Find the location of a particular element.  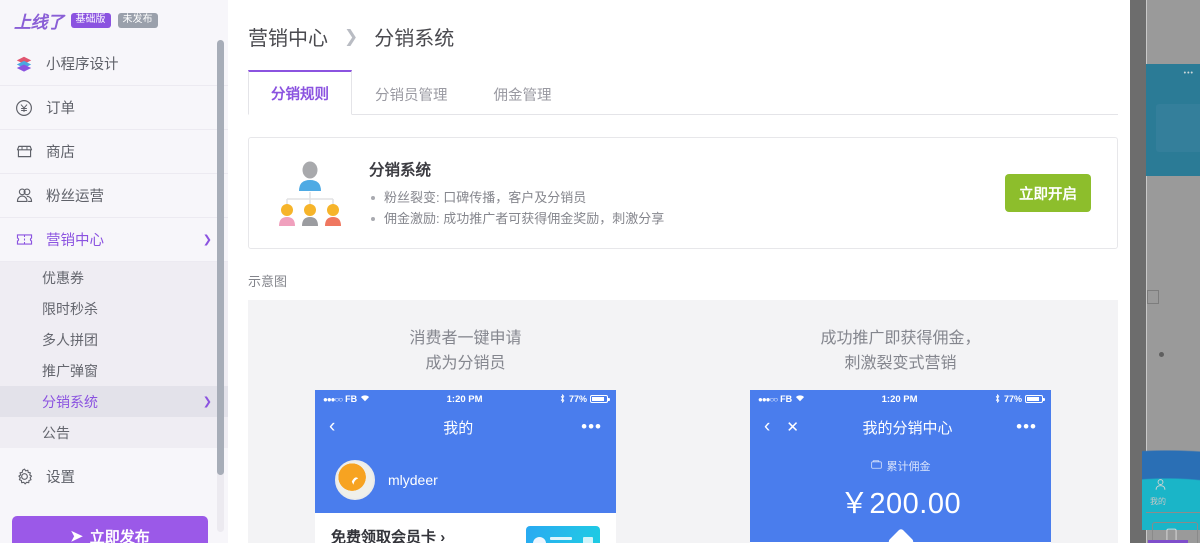

member-card-row: 免费领取会员卡 › 完成会员注册，尊享酷炫权益 is located at coordinates (465, 528).